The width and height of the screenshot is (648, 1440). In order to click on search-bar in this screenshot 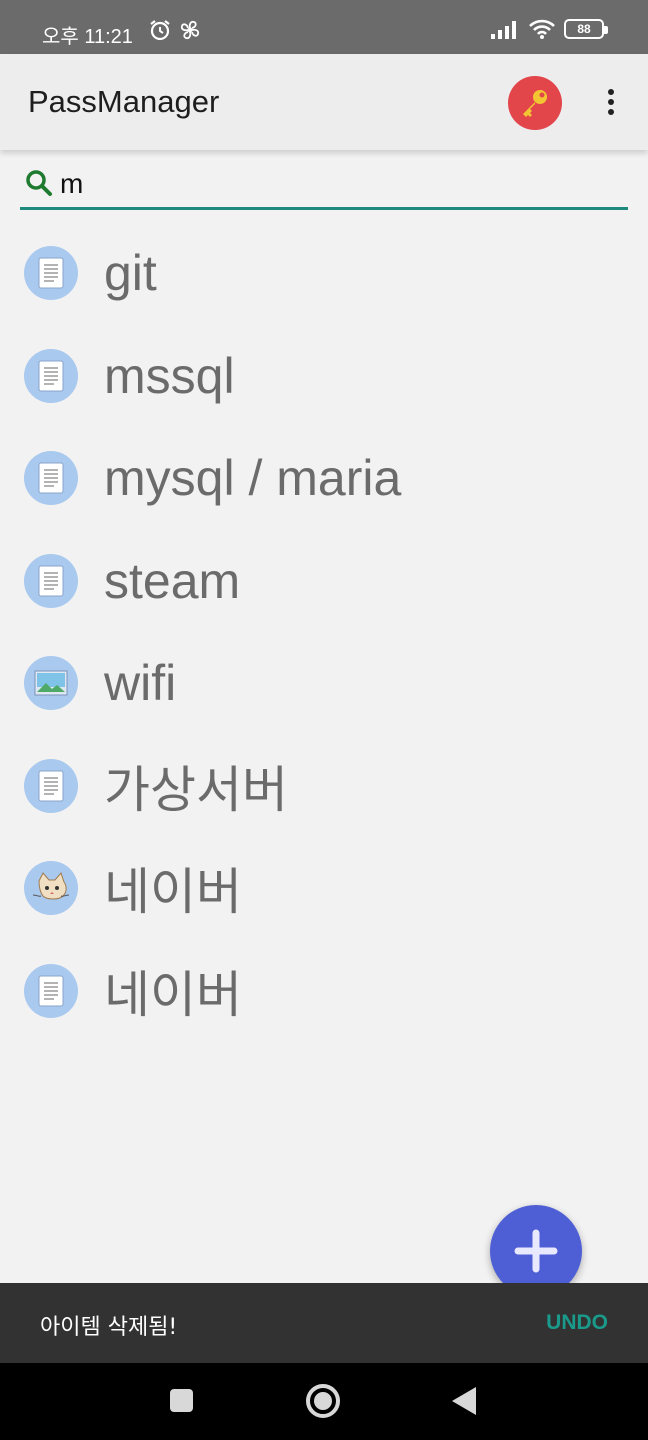, I will do `click(324, 185)`.